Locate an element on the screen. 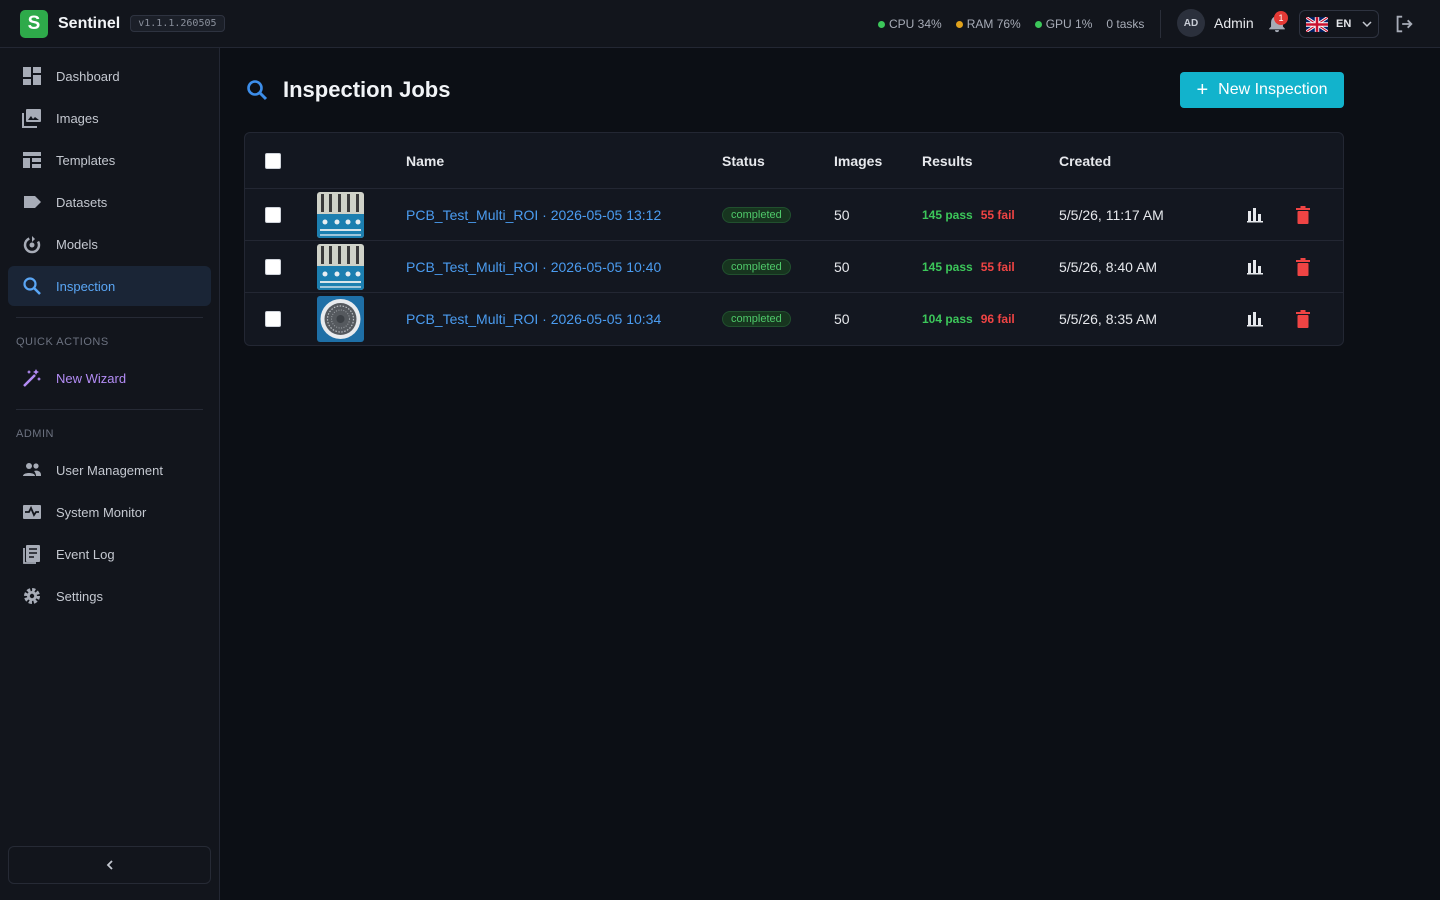 The image size is (1440, 900). page-title: Inspection Jobs is located at coordinates (367, 89).